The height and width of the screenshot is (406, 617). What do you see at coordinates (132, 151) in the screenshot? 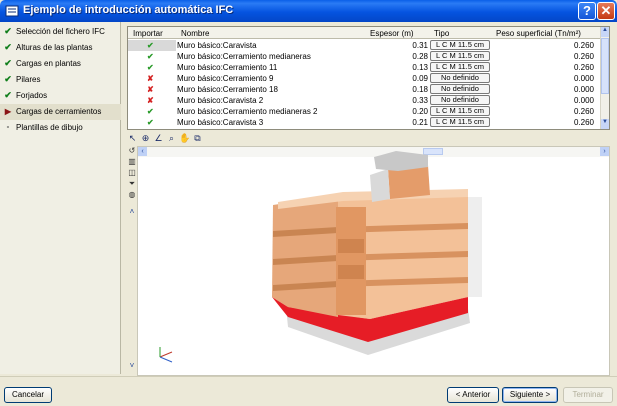
I see `rotate-icon: ↺` at bounding box center [132, 151].